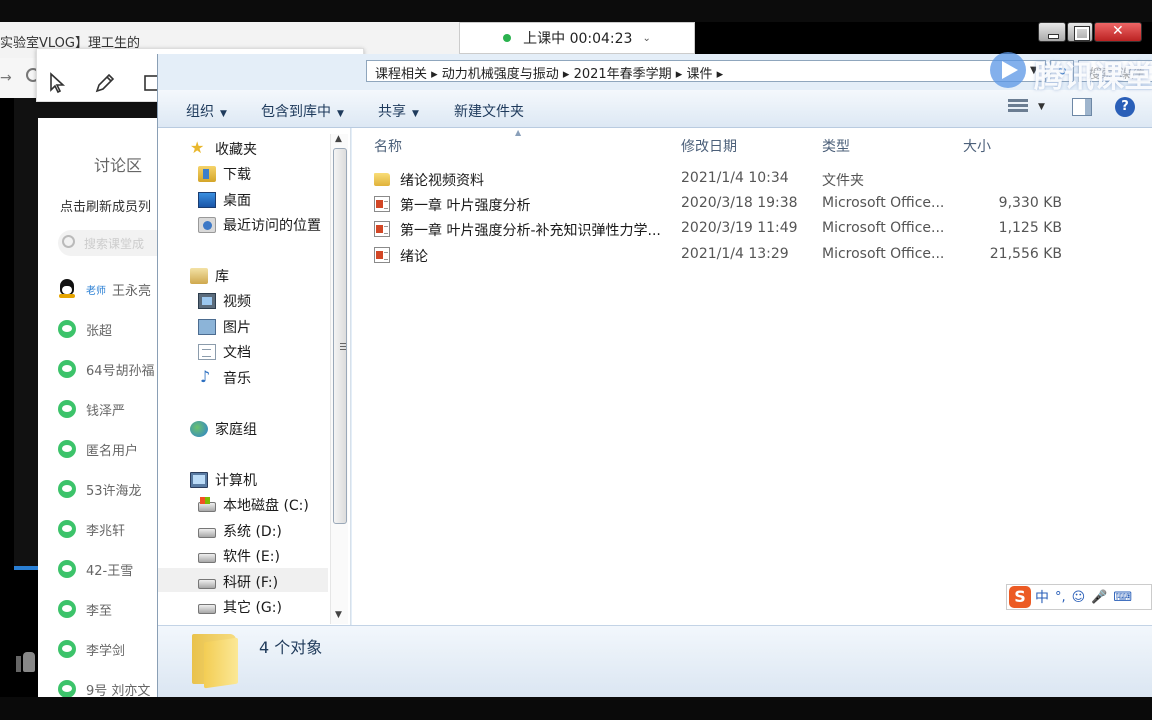 The height and width of the screenshot is (720, 1152). What do you see at coordinates (207, 376) in the screenshot?
I see `music-icon` at bounding box center [207, 376].